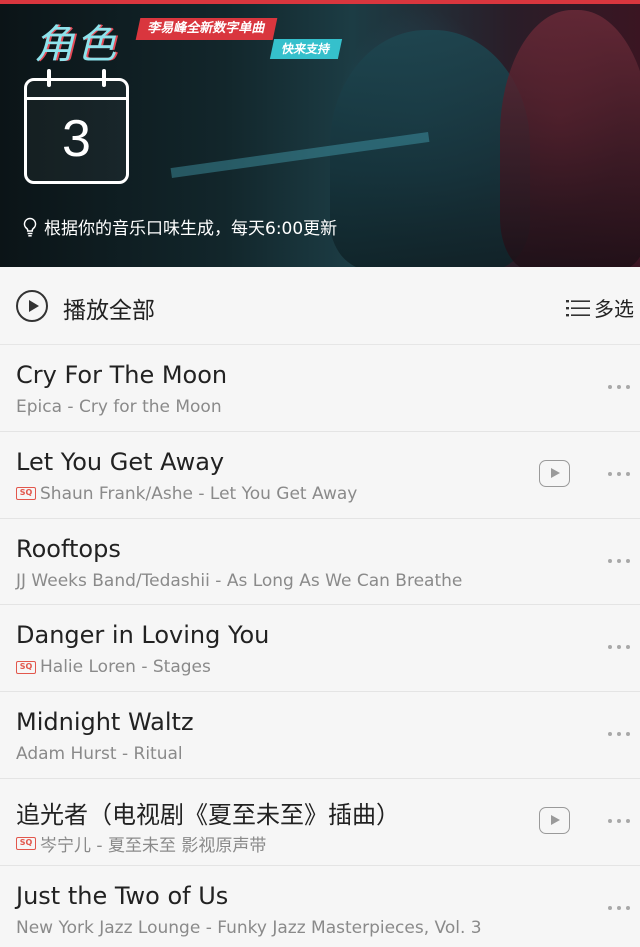 The height and width of the screenshot is (947, 640). I want to click on song-artist-album: Epica - Cry for the Moon, so click(119, 407).